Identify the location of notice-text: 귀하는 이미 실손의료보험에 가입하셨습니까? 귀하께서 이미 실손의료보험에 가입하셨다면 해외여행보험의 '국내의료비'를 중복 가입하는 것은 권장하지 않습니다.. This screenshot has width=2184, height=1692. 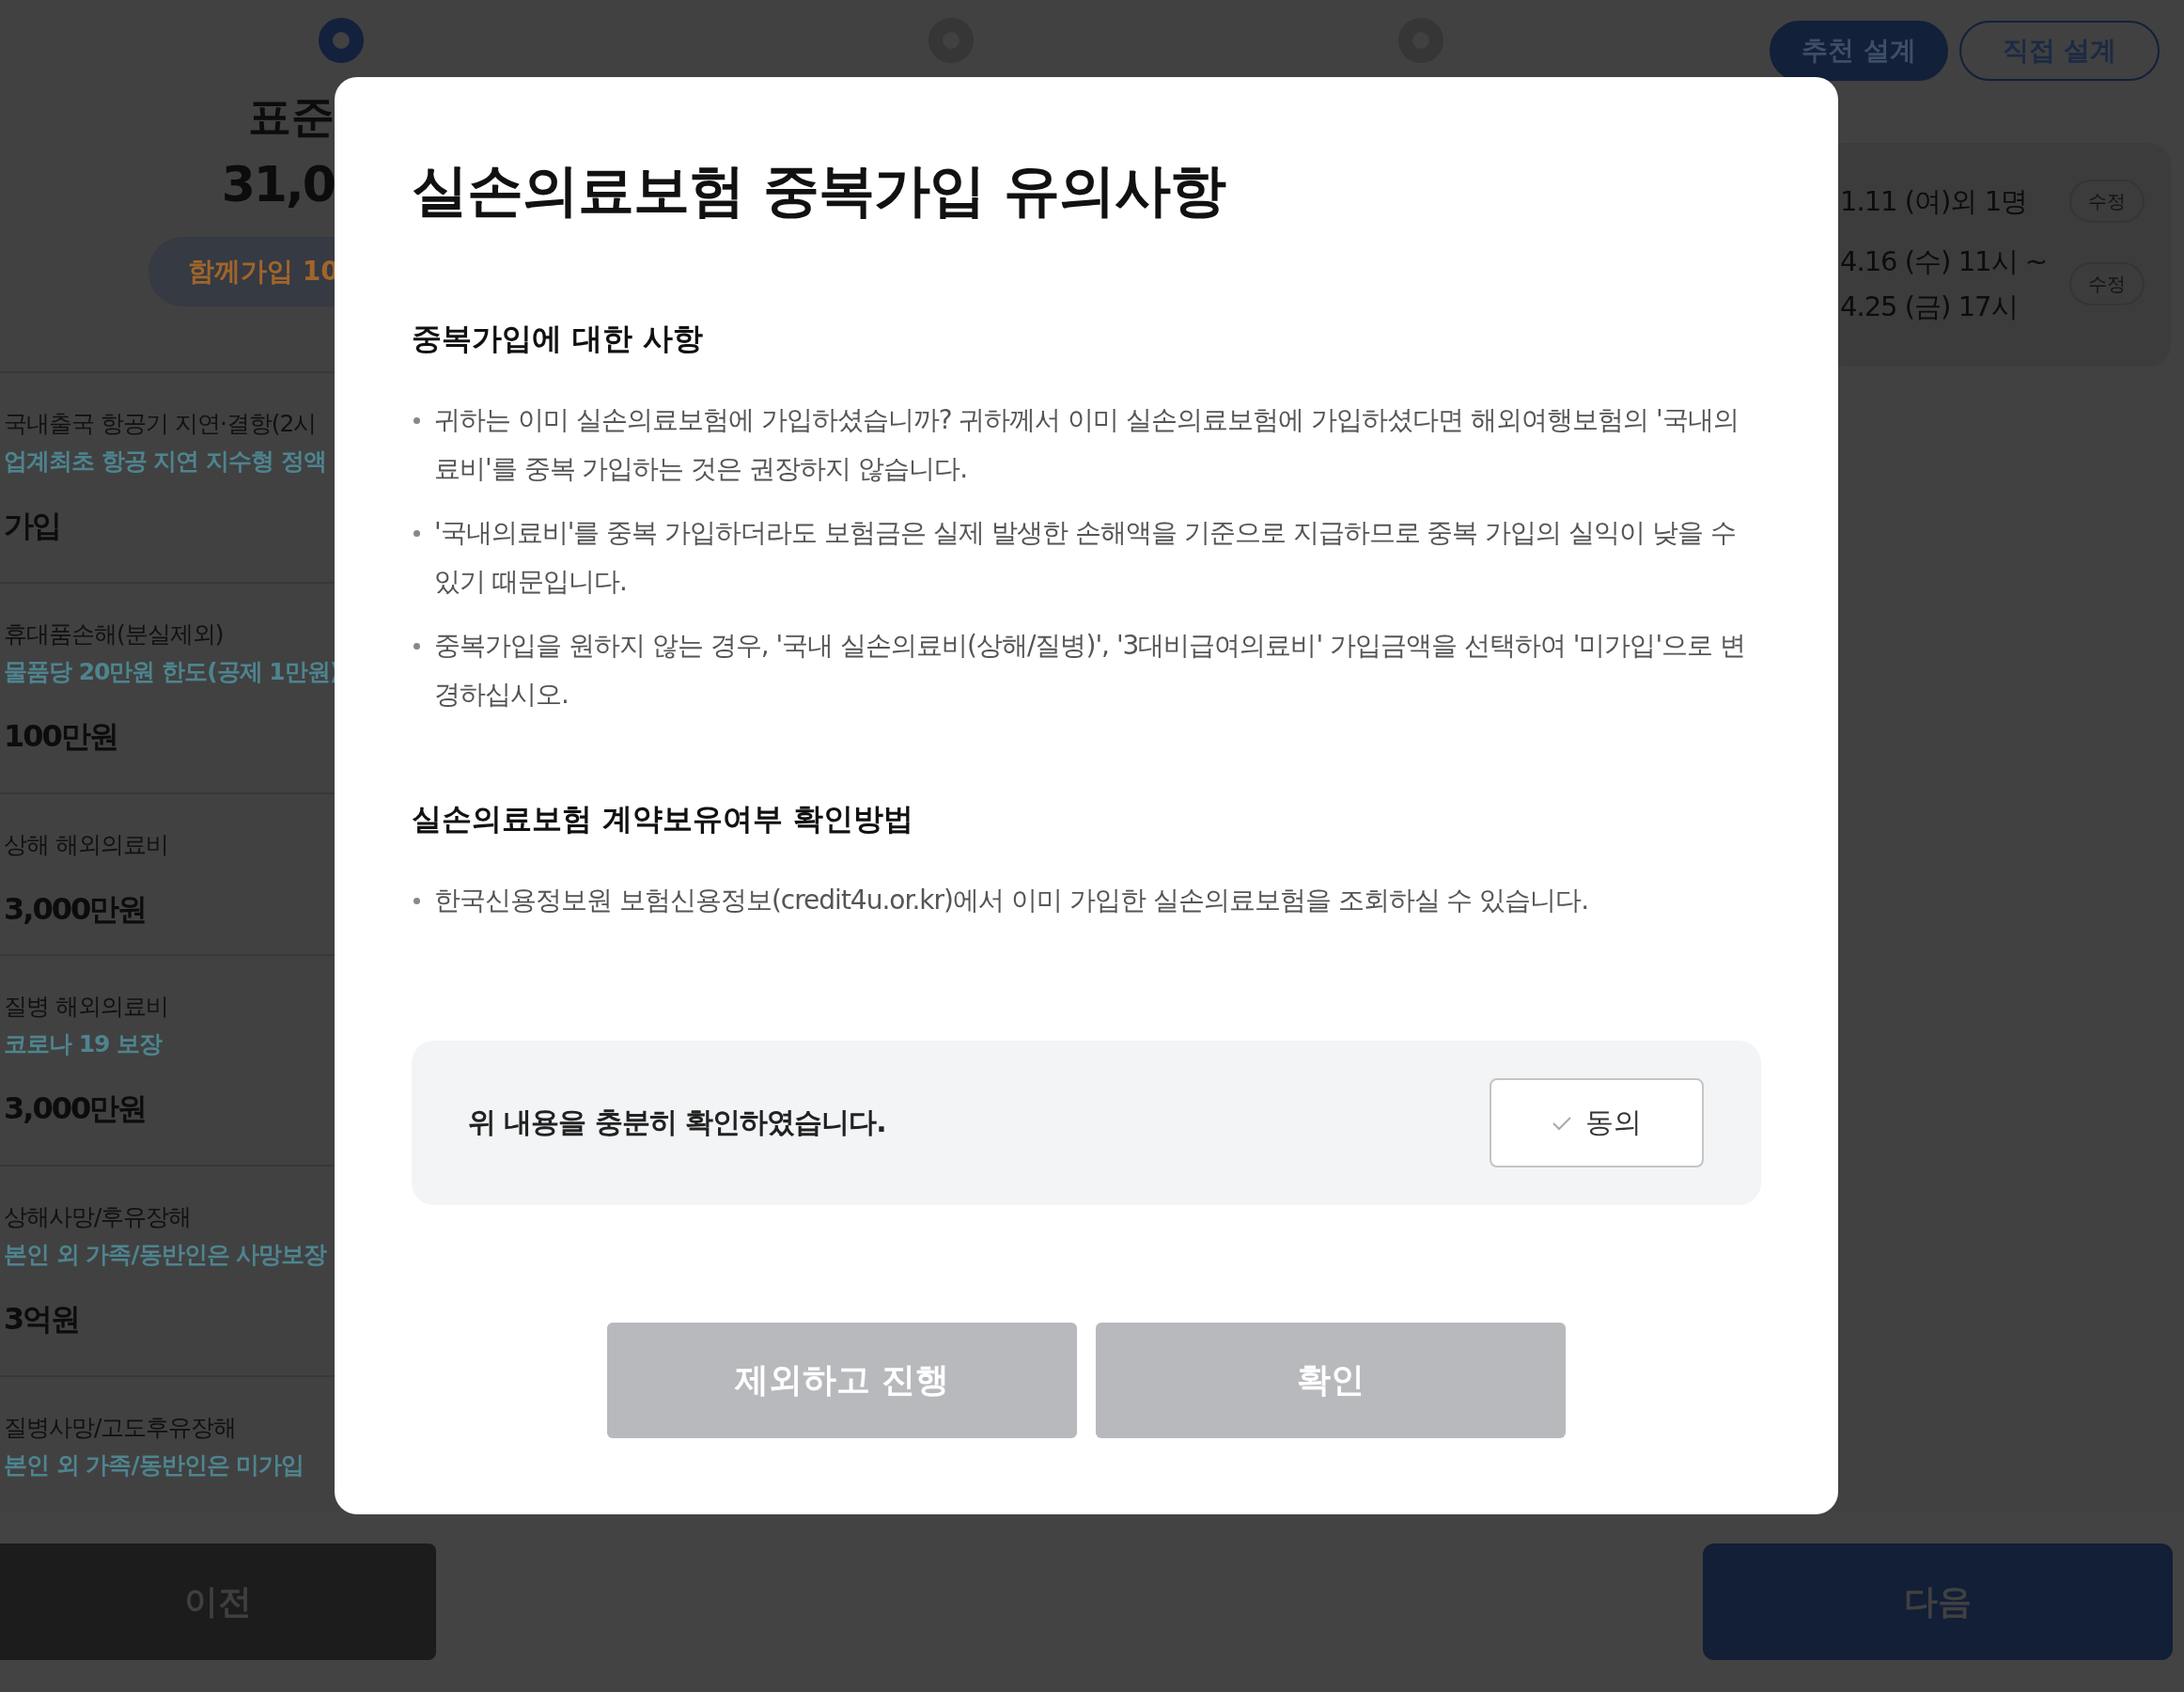
(1086, 444).